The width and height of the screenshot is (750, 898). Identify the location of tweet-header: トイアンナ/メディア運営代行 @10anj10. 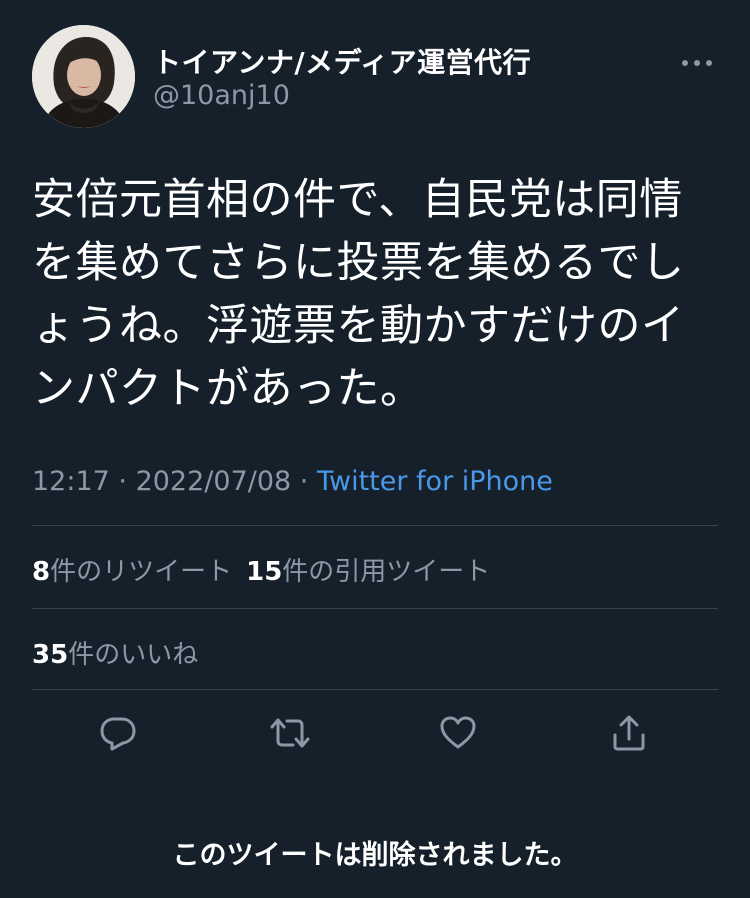
(377, 77).